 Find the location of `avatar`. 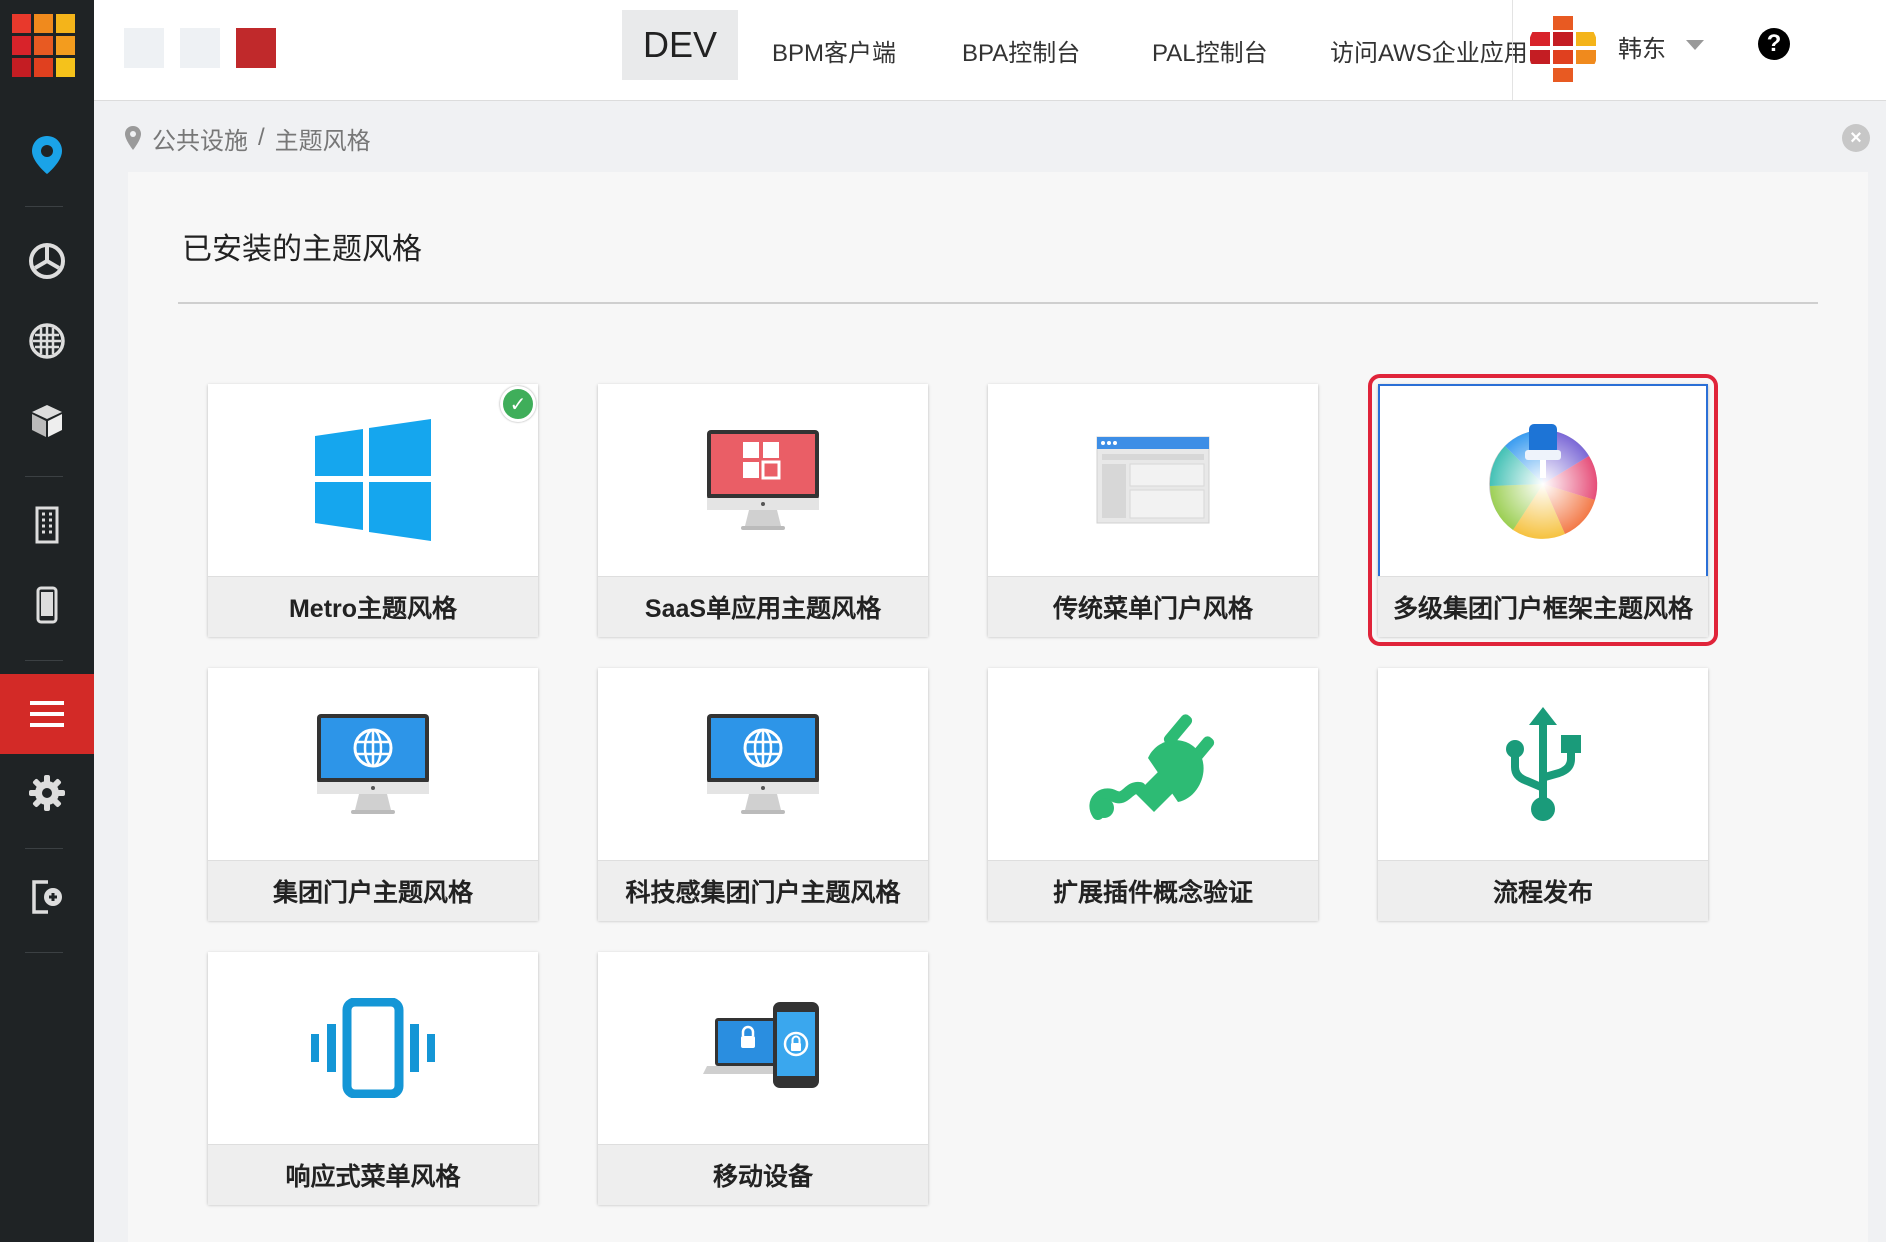

avatar is located at coordinates (1563, 49).